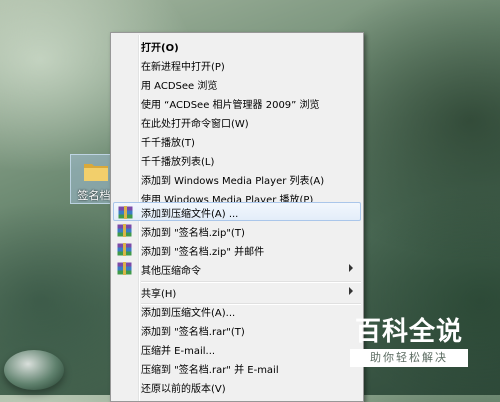  Describe the element at coordinates (195, 124) in the screenshot. I see `menu-item-label: 在此处打开命令窗口(W)` at that location.